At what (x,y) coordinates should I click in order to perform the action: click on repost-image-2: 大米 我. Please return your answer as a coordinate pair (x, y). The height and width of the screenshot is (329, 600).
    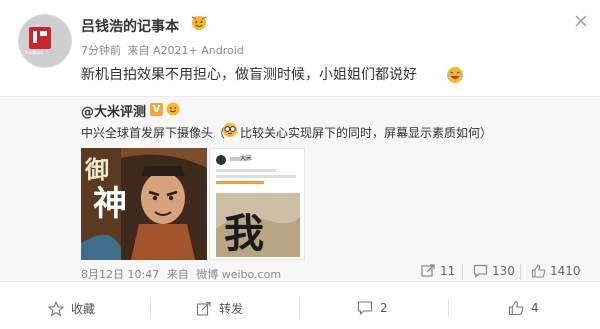
    Looking at the image, I should click on (257, 204).